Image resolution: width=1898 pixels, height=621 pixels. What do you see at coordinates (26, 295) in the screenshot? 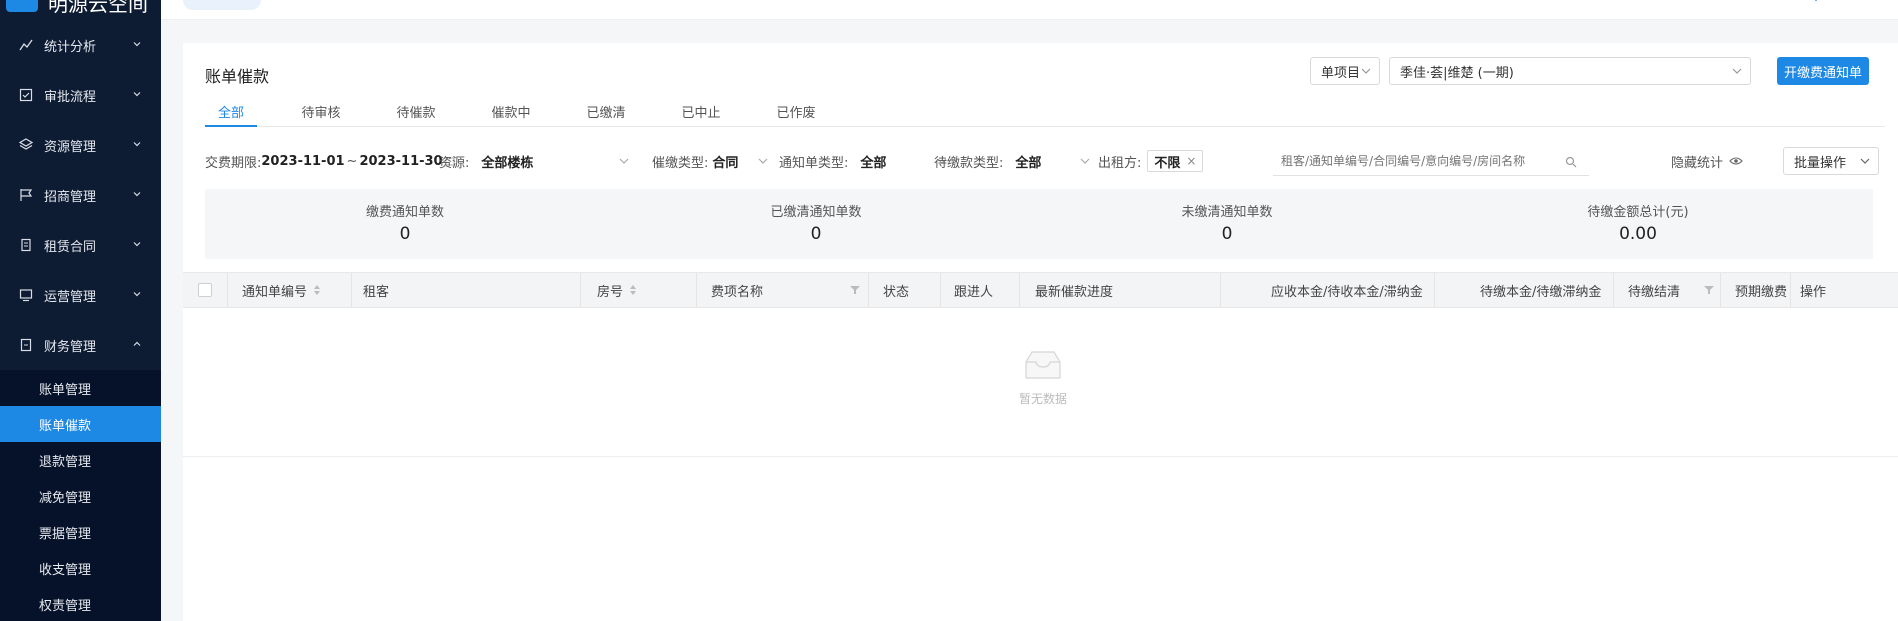
I see `monitor-icon` at bounding box center [26, 295].